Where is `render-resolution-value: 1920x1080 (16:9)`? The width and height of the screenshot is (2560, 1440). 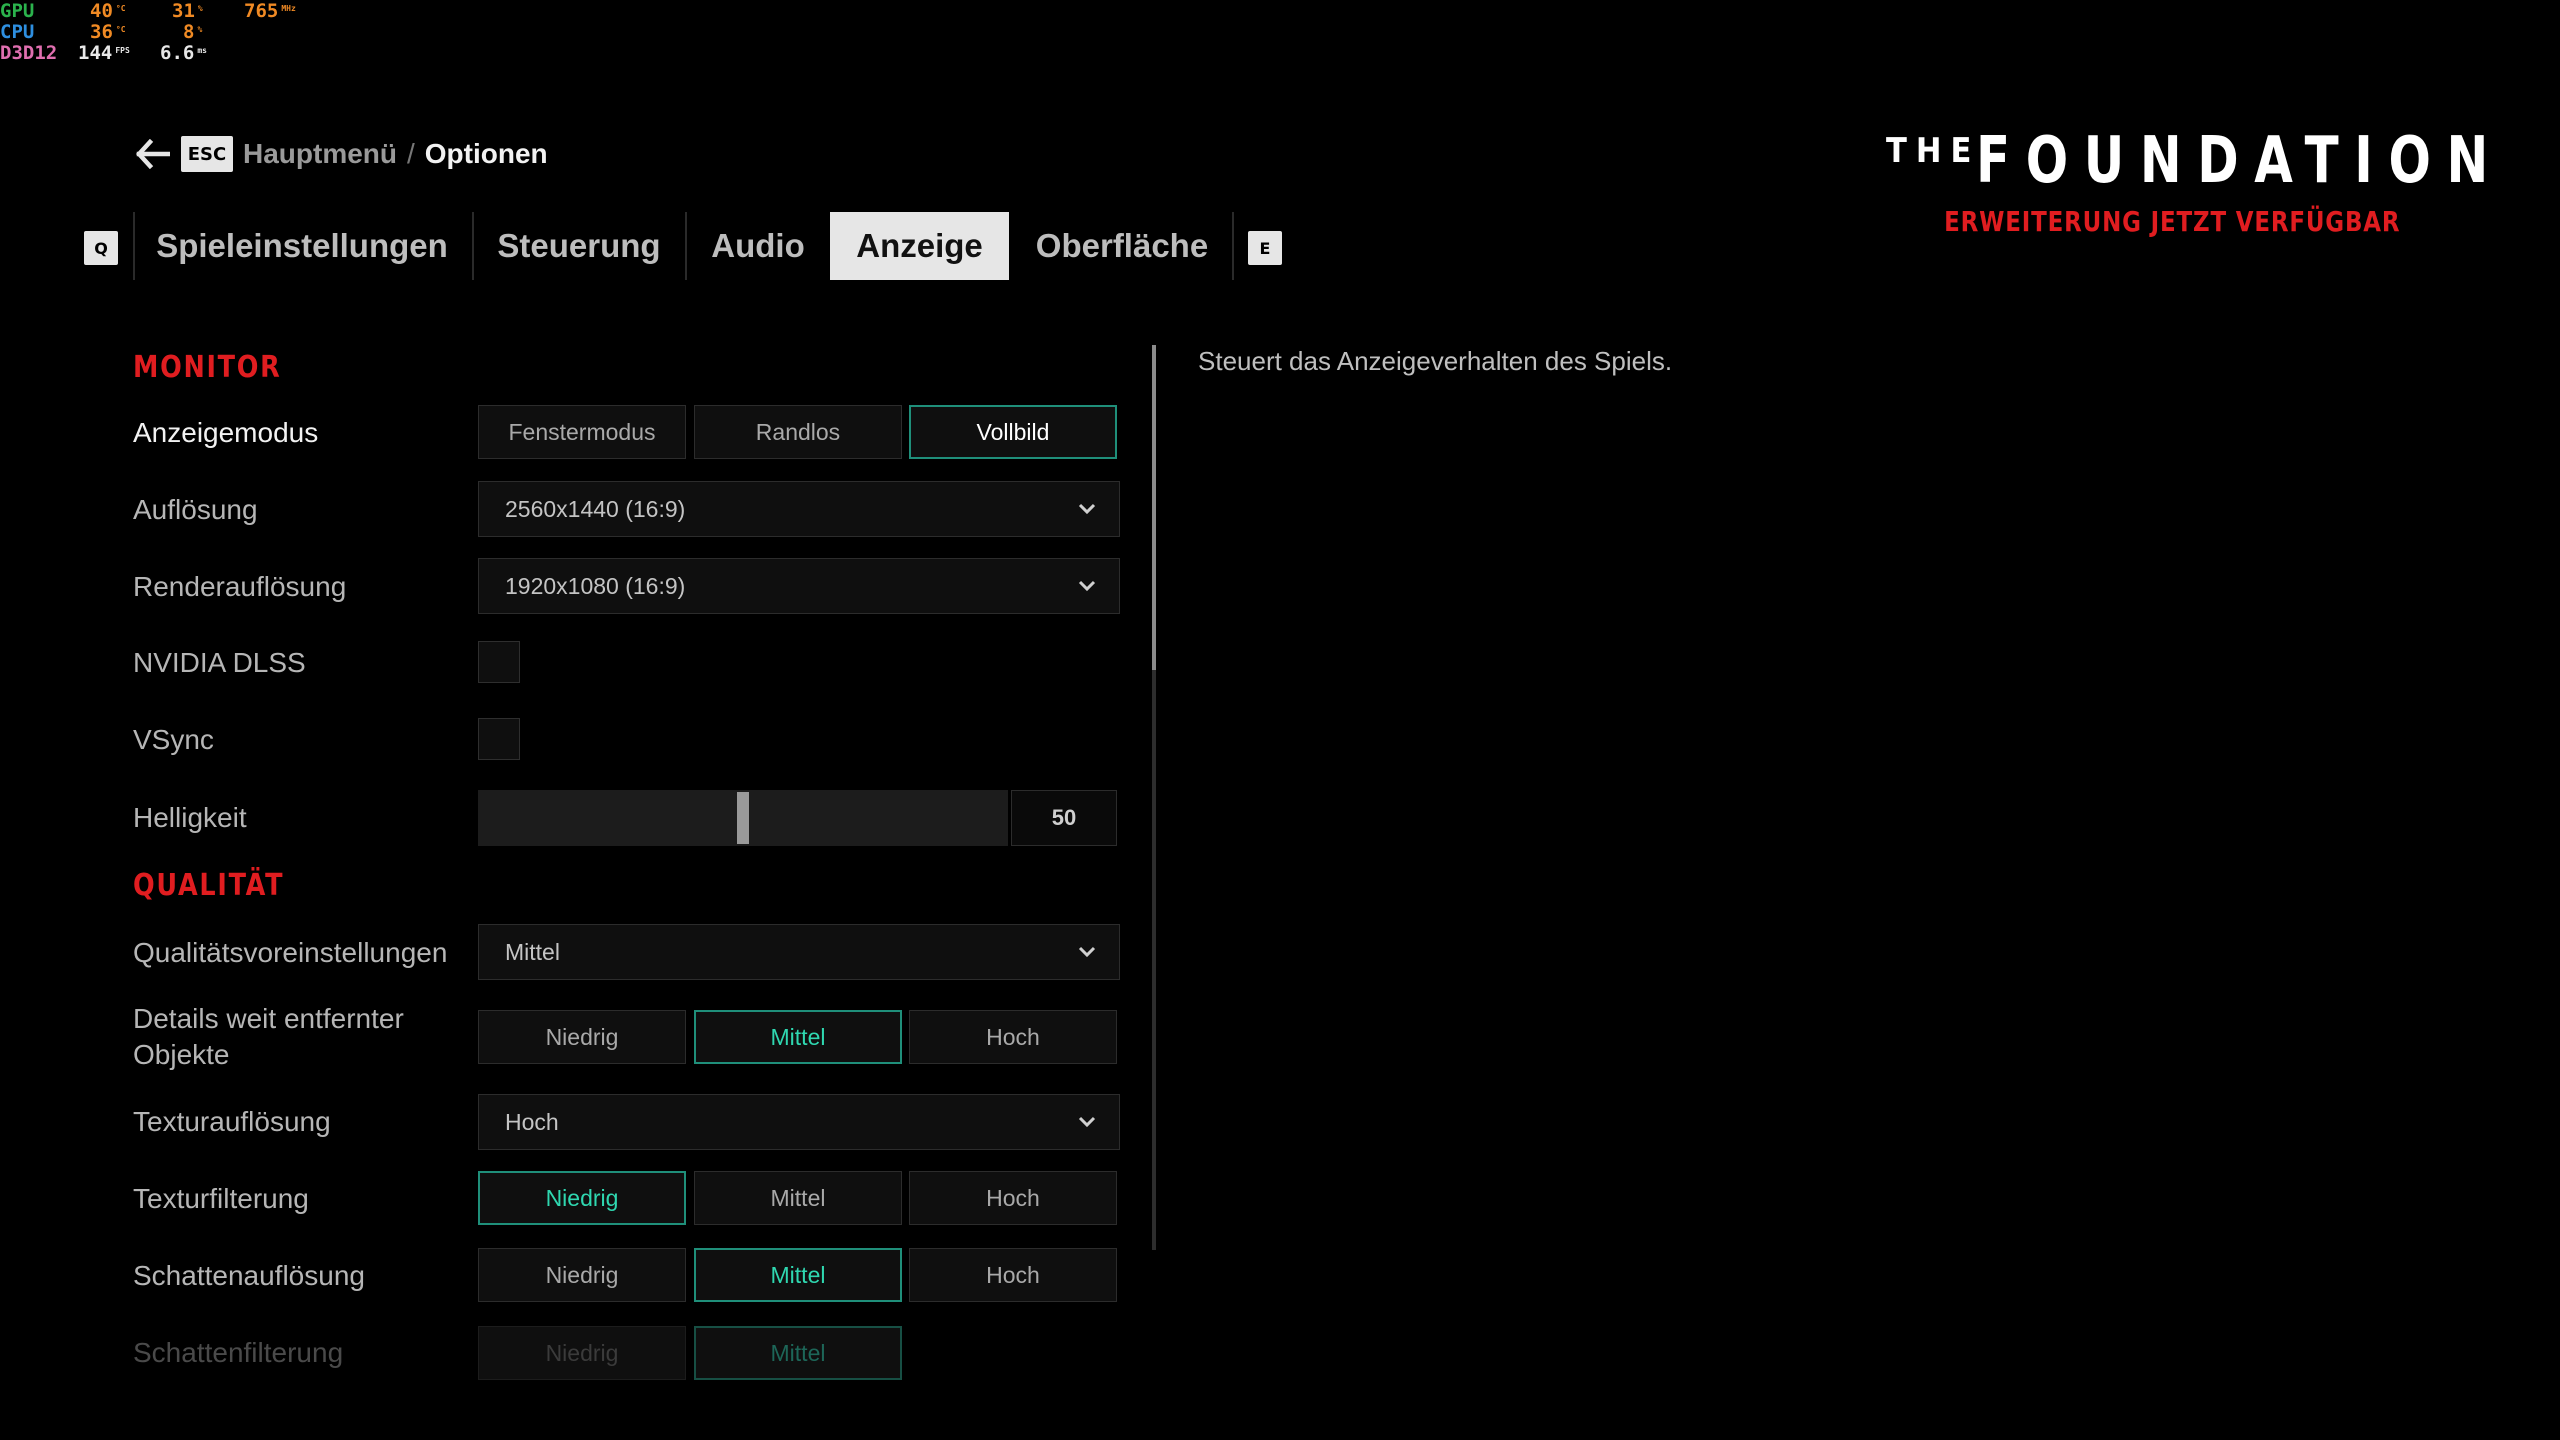 render-resolution-value: 1920x1080 (16:9) is located at coordinates (595, 585).